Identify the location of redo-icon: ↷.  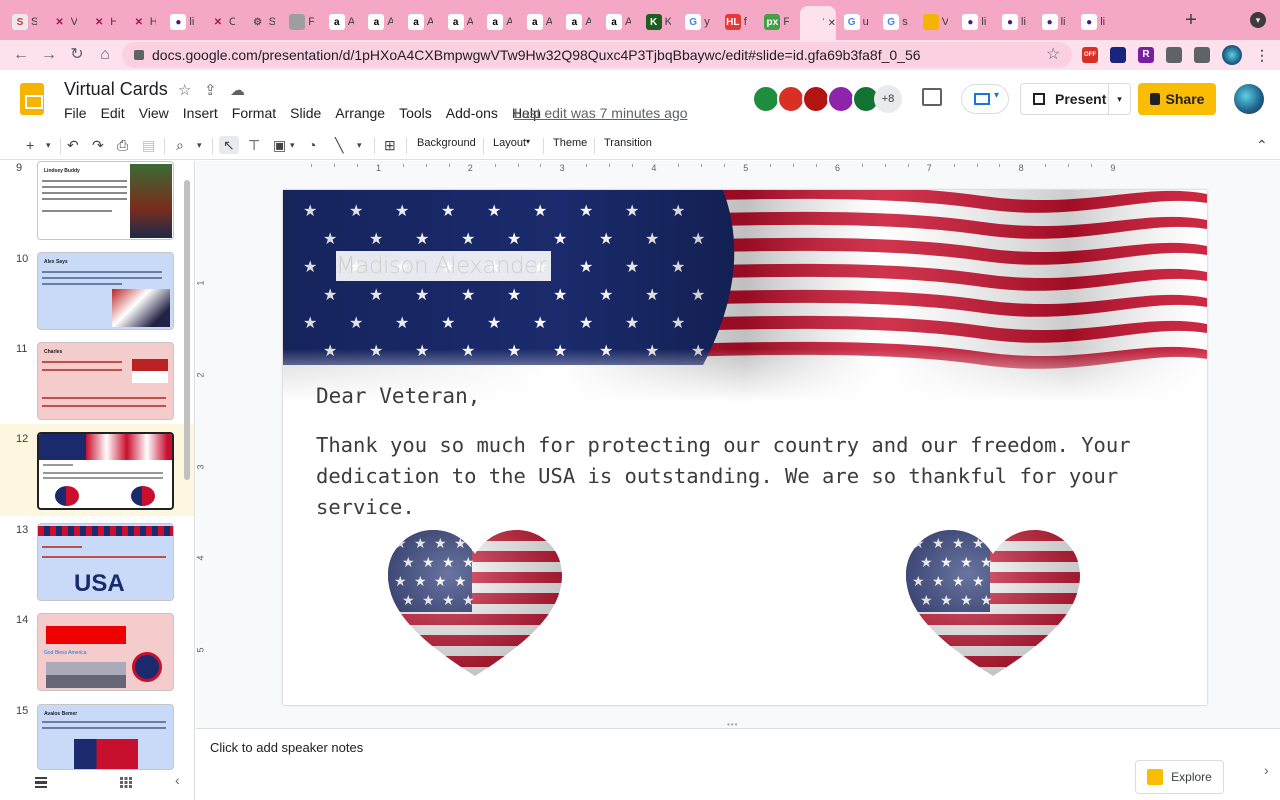
(98, 145).